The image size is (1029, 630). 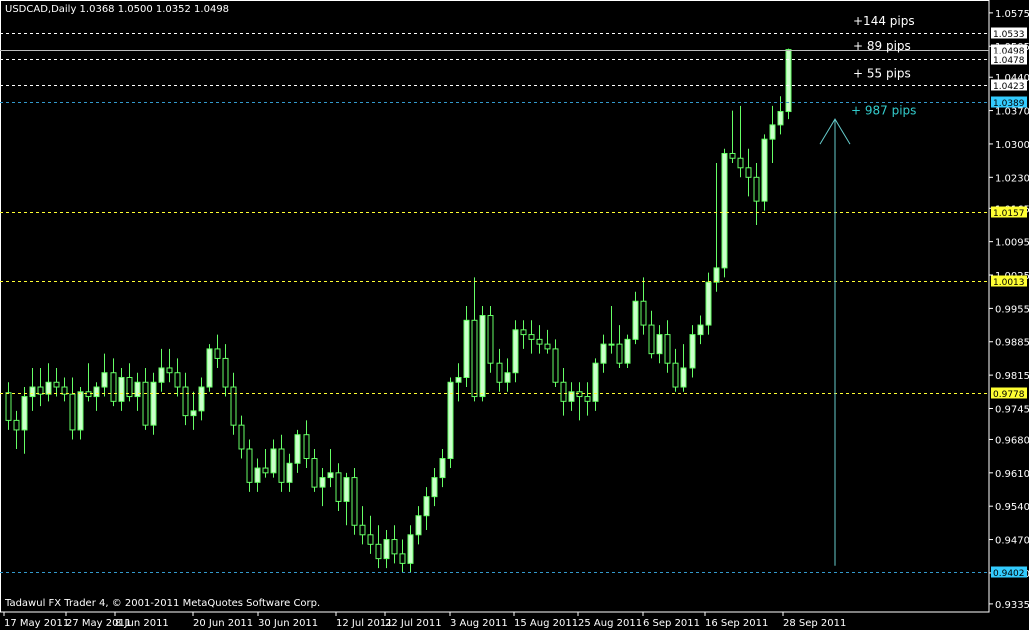 I want to click on symbol-info: USDCAD,Daily 1.0368 1.0500 1.0352 1.0498, so click(x=117, y=9).